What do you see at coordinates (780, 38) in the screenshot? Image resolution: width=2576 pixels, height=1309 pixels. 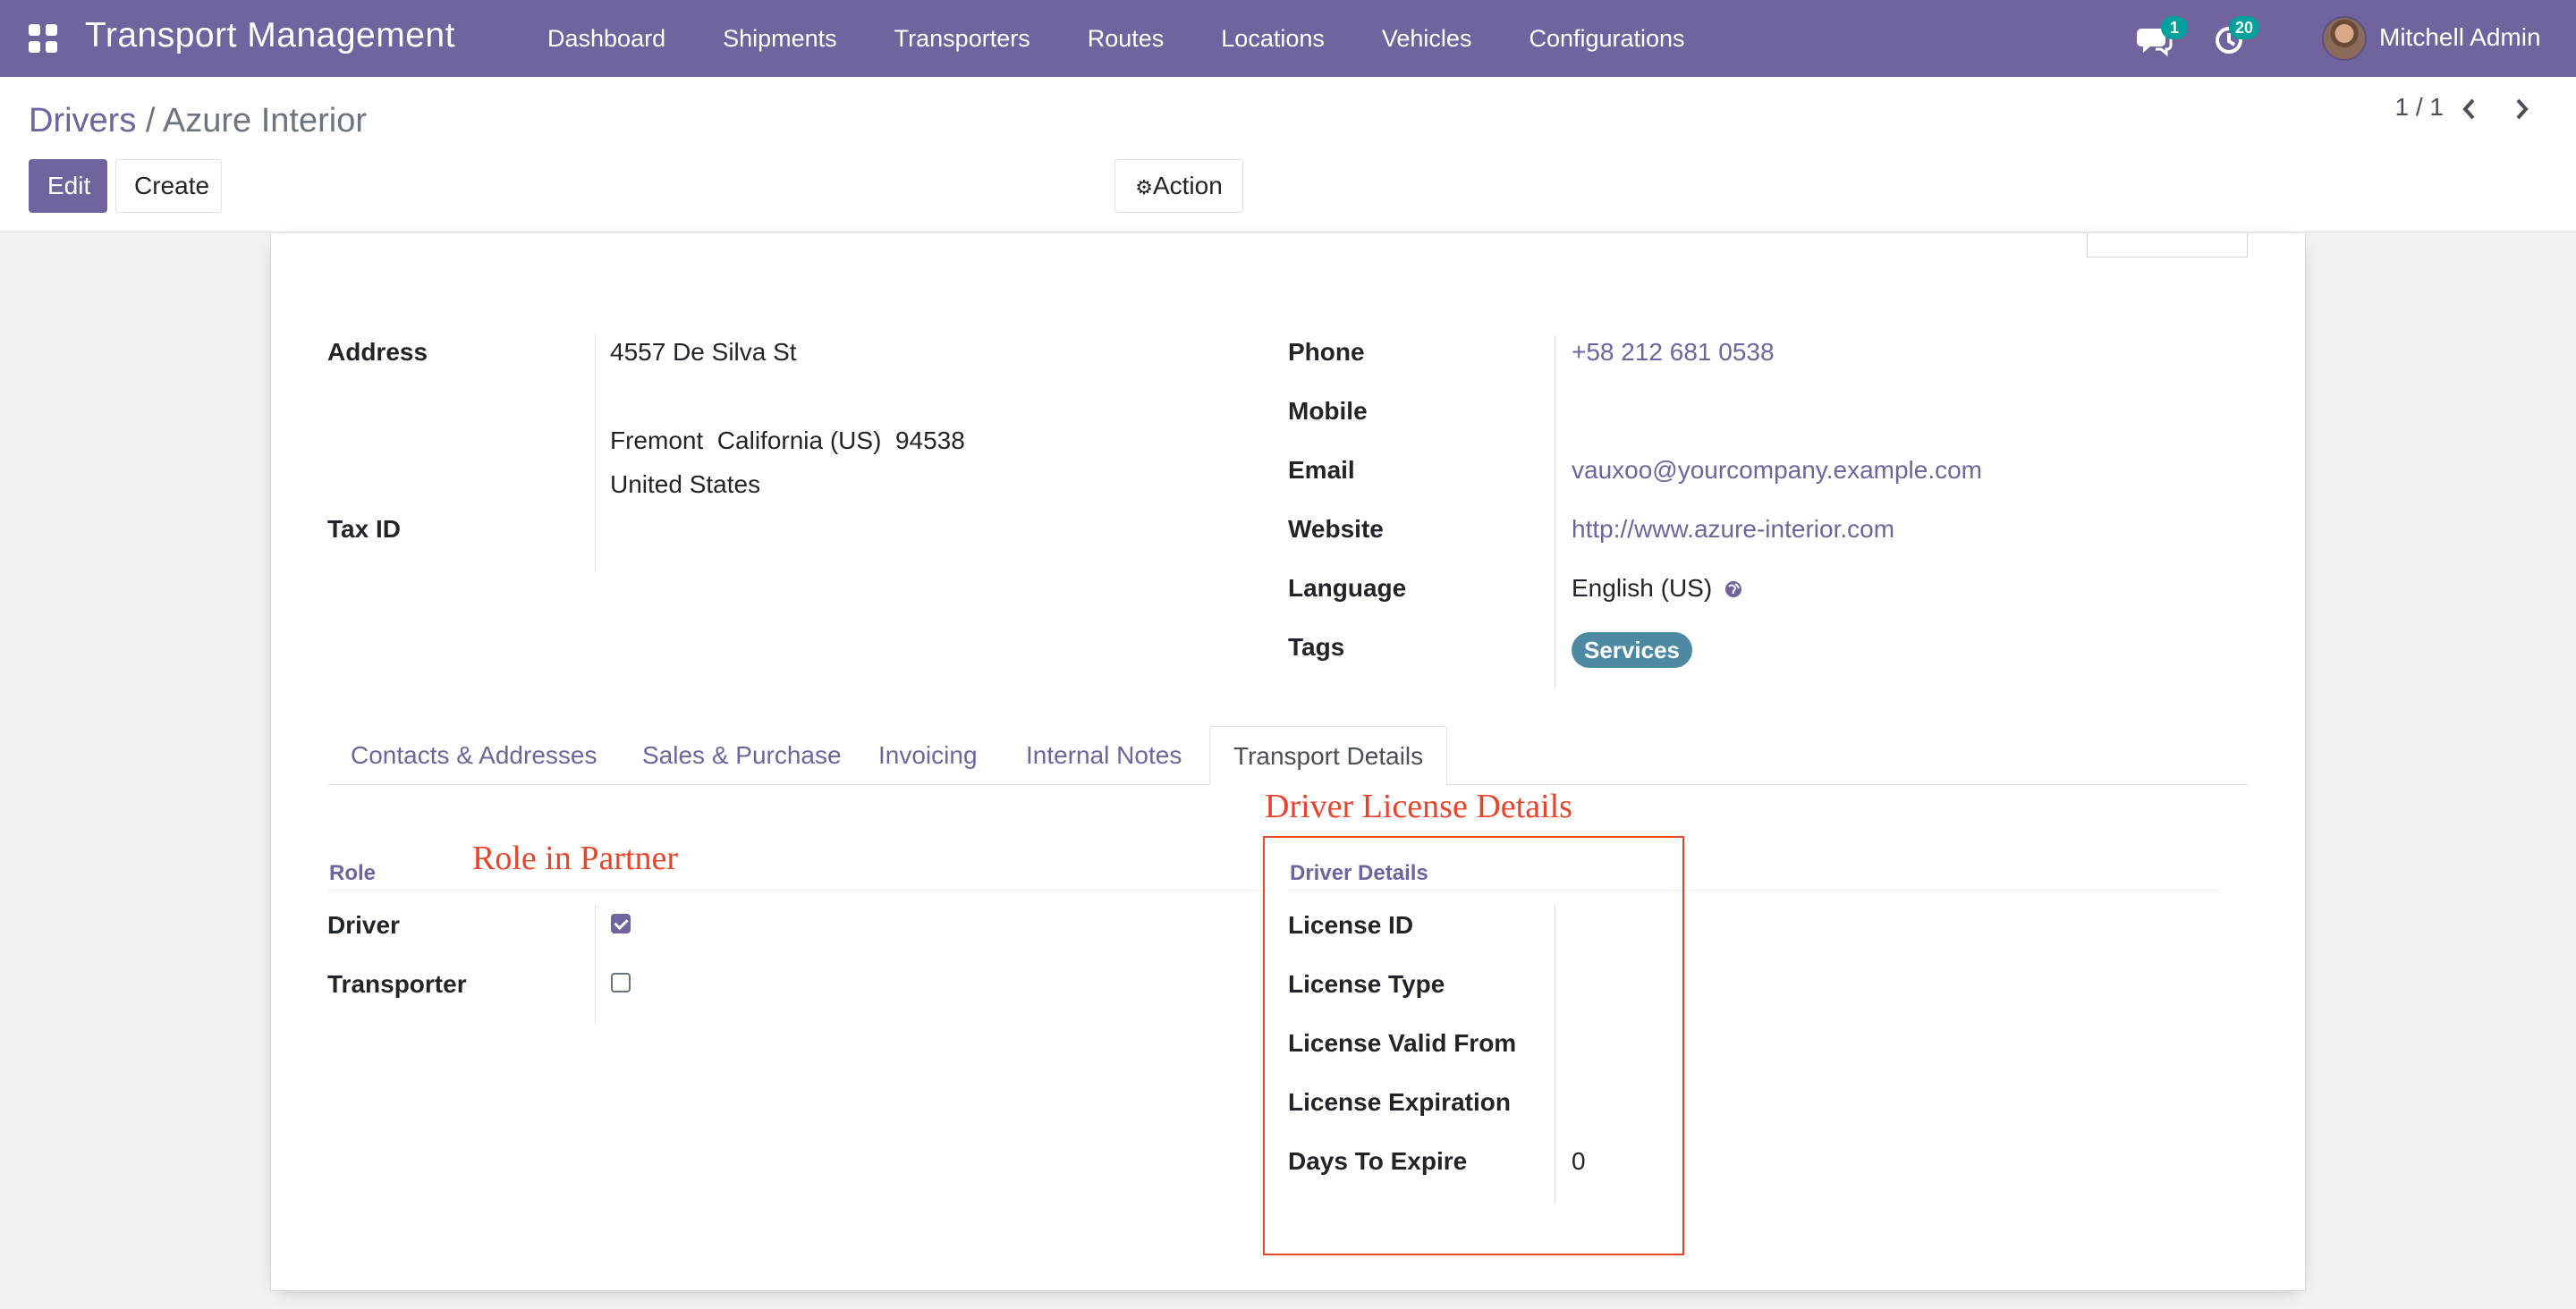 I see `menu-item-shipments: Shipments` at bounding box center [780, 38].